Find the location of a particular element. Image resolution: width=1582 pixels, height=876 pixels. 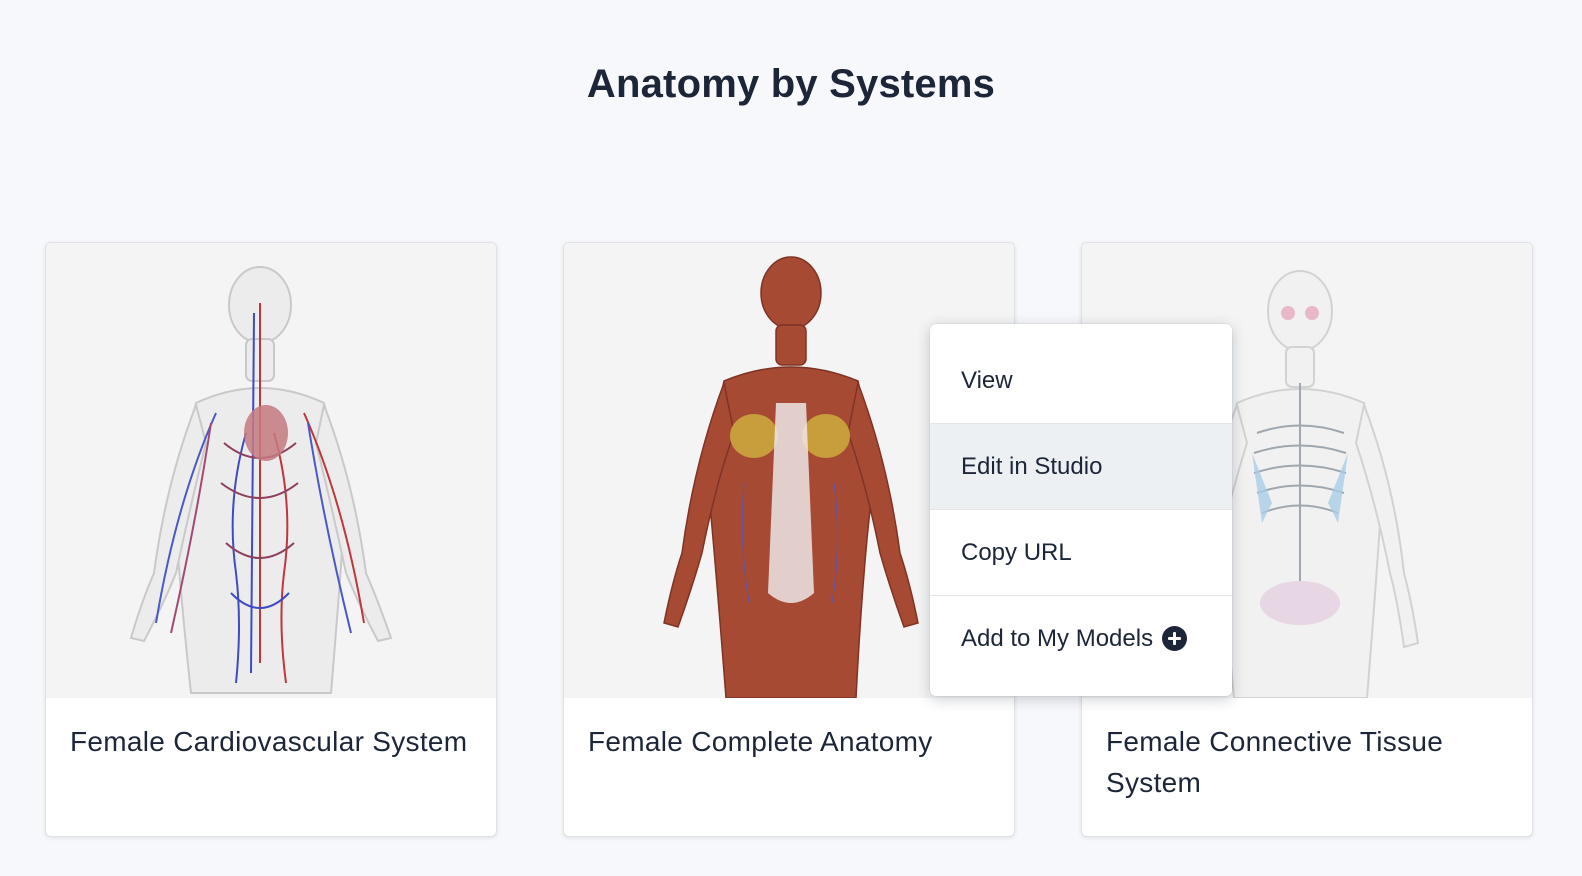

card-title: Female Connective Tissue System is located at coordinates (1306, 762).